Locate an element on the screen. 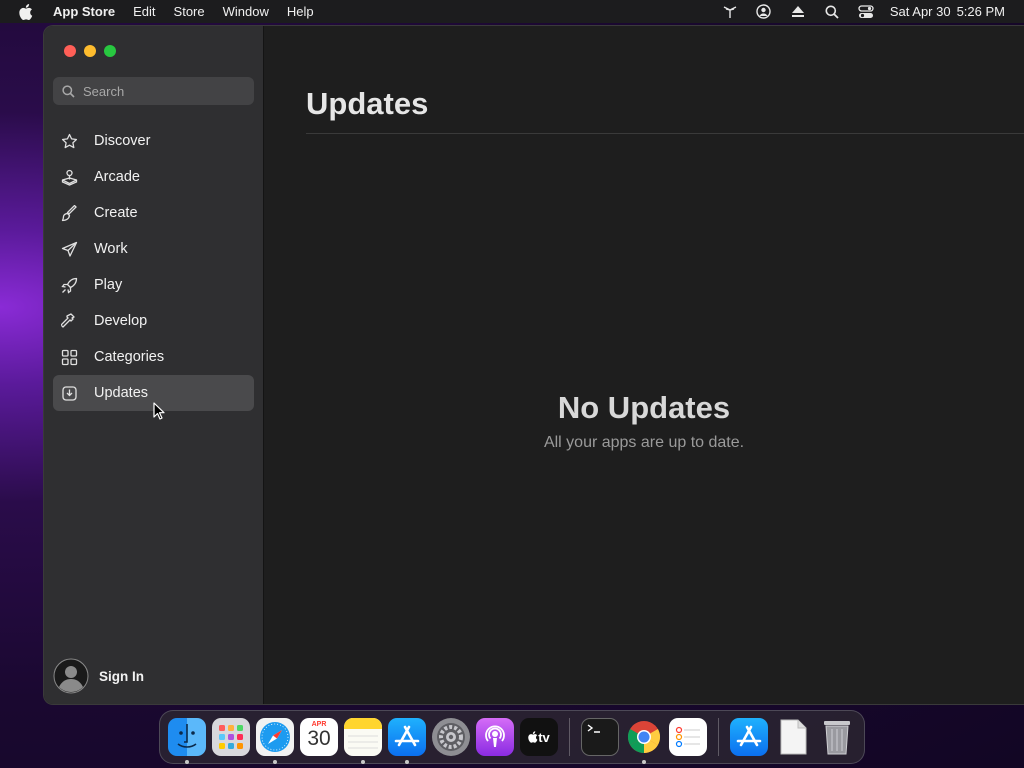 This screenshot has height=768, width=1024. empty-state: No Updates All your apps are up to date. is located at coordinates (644, 421).